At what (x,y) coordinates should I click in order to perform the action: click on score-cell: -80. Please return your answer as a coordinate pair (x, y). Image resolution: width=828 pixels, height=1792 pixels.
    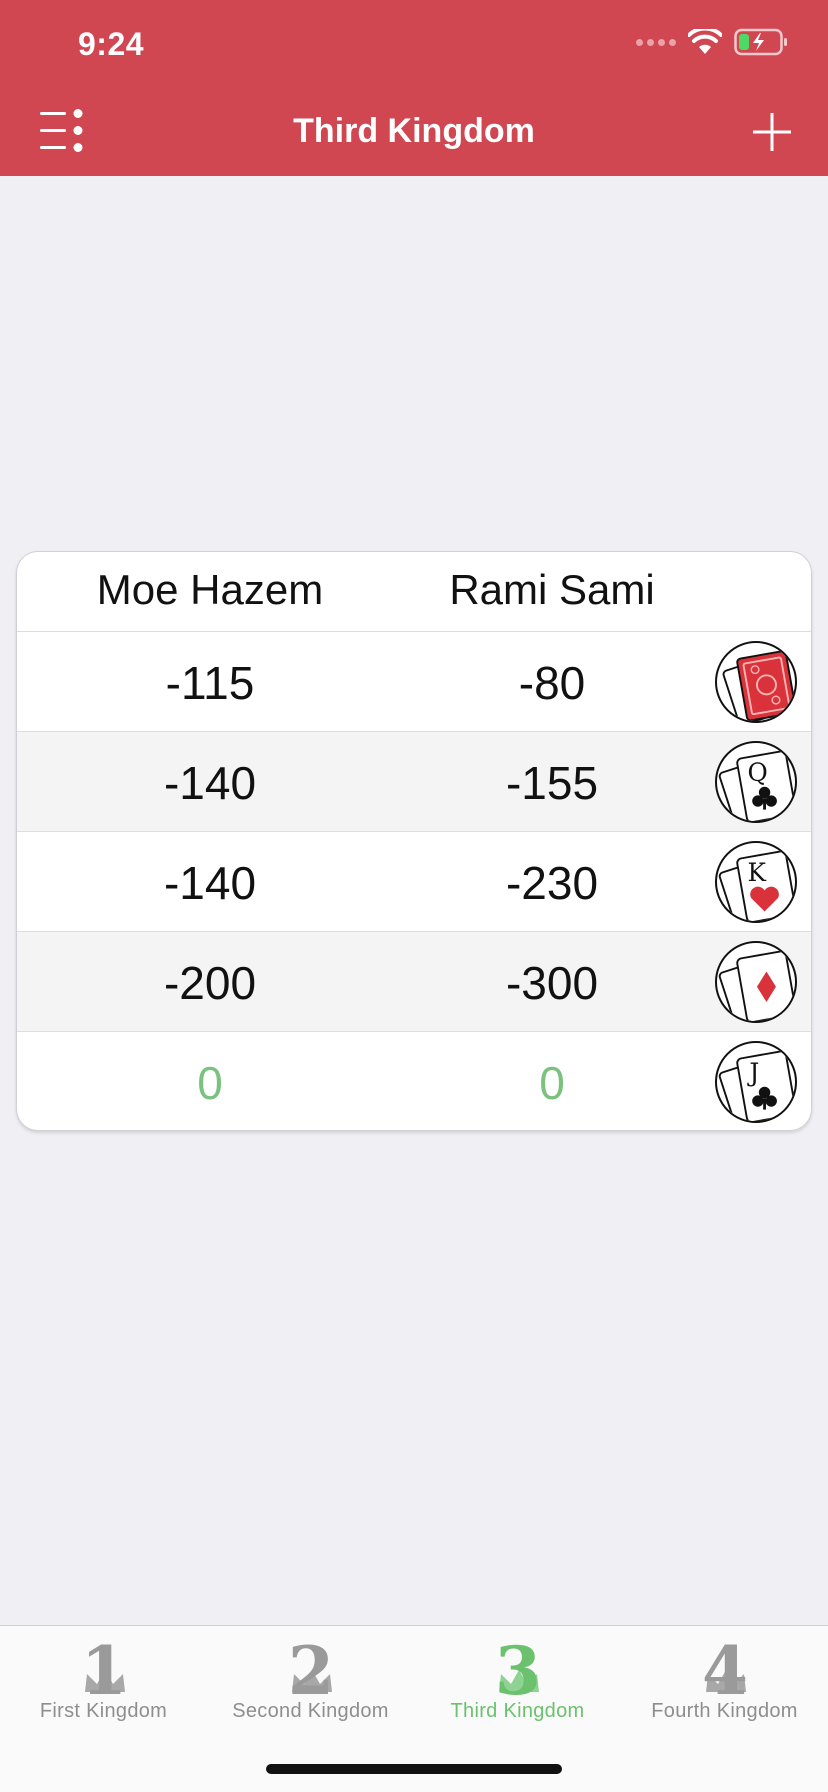
    Looking at the image, I should click on (552, 683).